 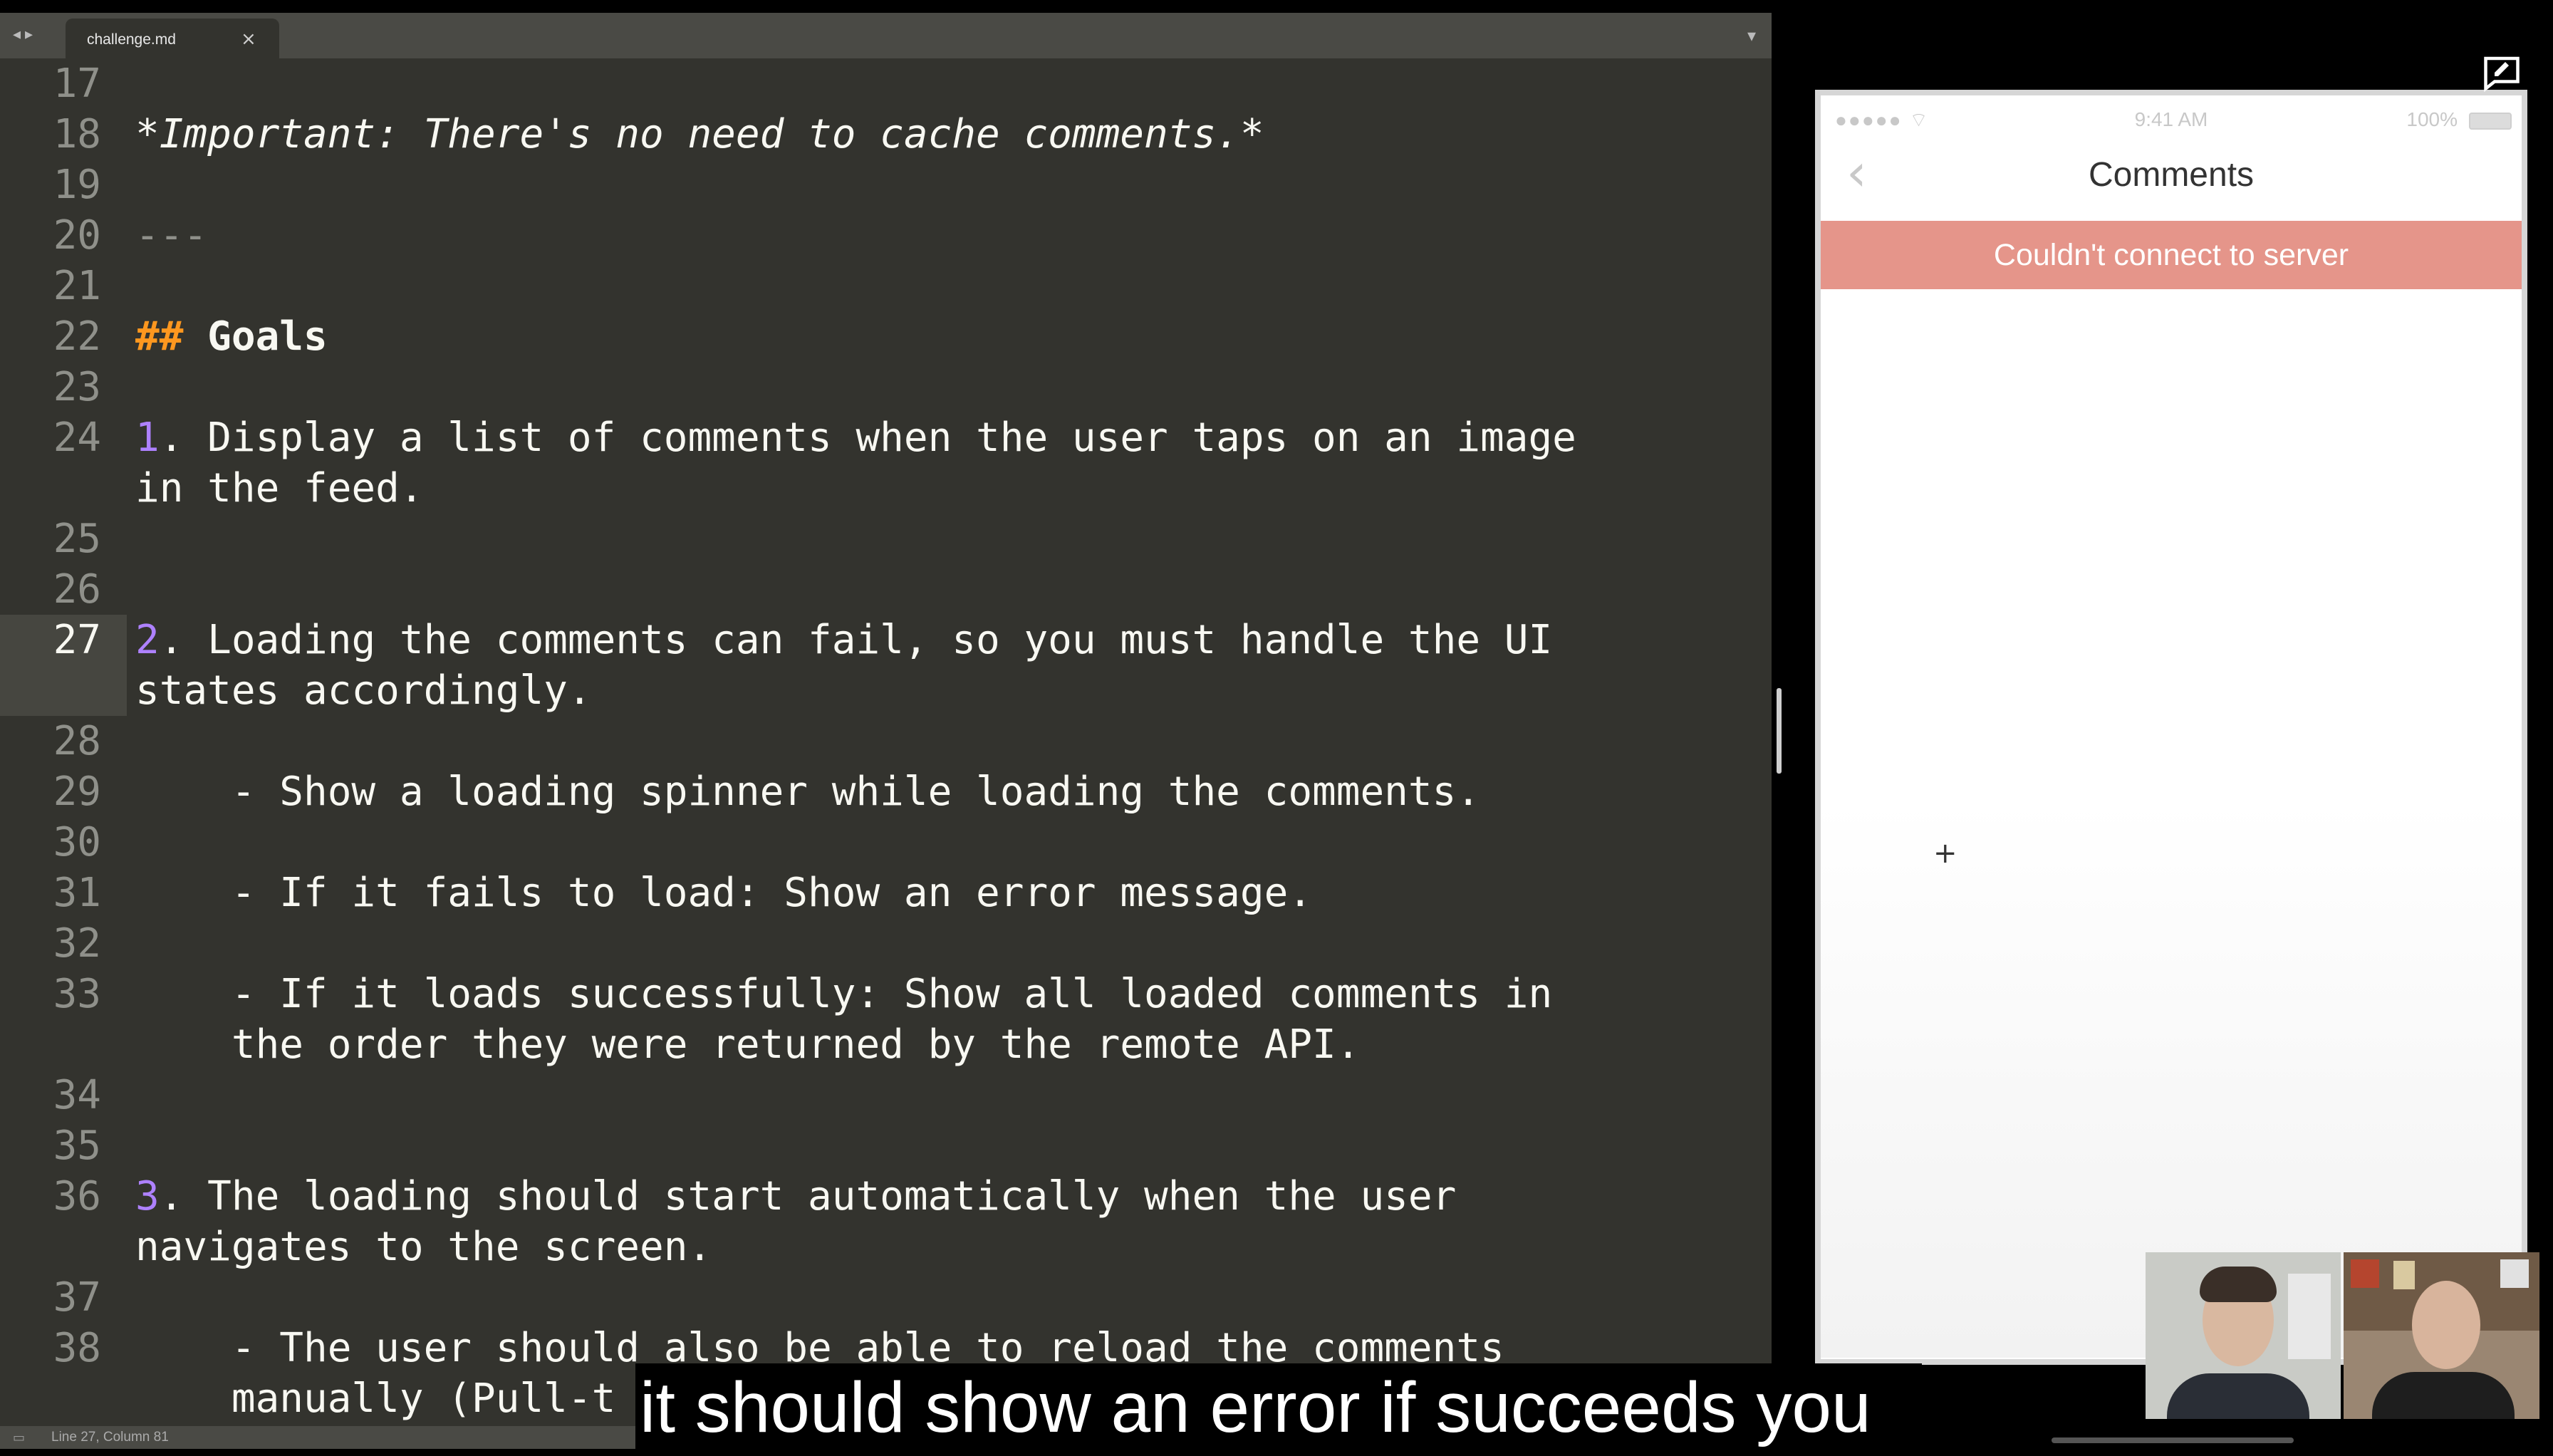 I want to click on line-number: 35, so click(x=77, y=1146).